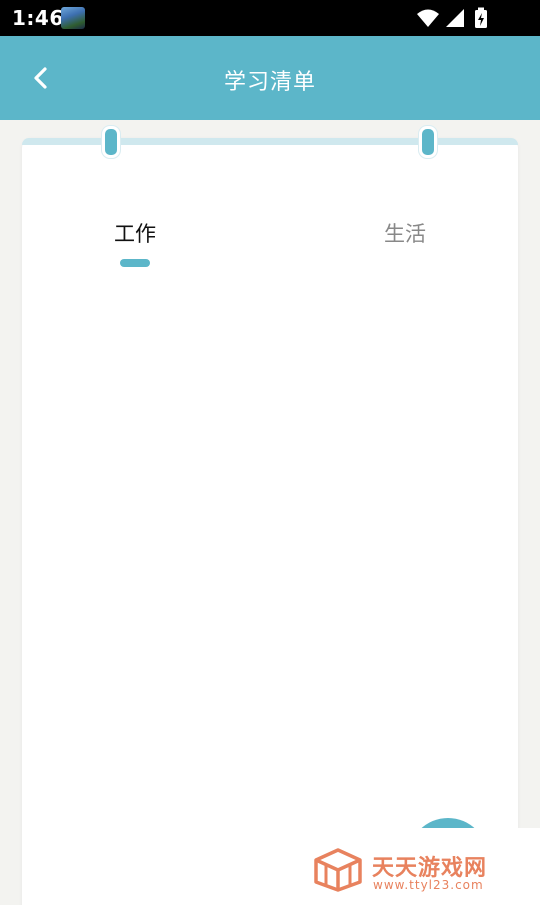 The width and height of the screenshot is (540, 905). Describe the element at coordinates (405, 233) in the screenshot. I see `tab-life: 生活` at that location.